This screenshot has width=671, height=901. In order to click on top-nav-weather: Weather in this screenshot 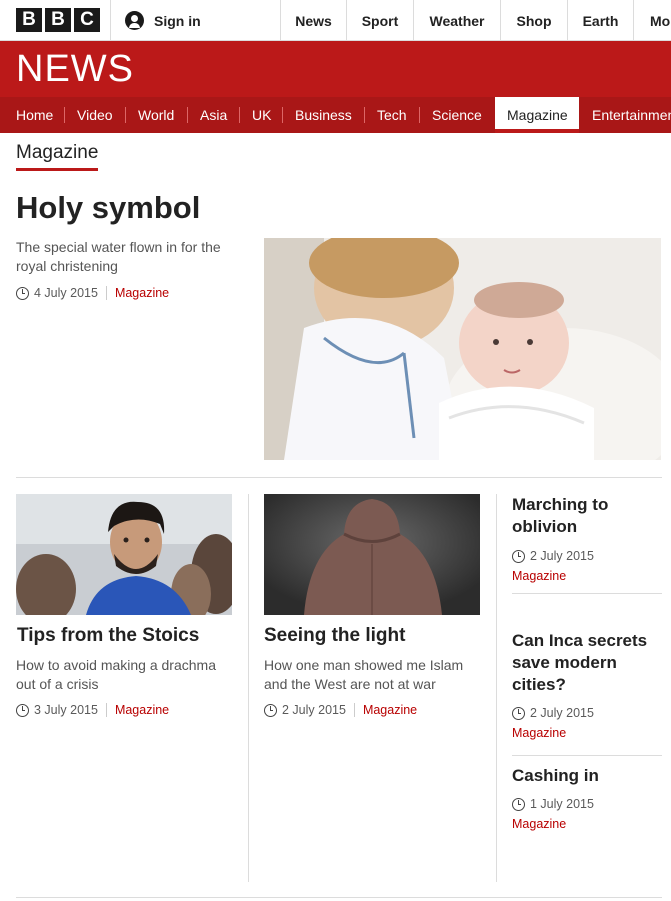, I will do `click(456, 20)`.